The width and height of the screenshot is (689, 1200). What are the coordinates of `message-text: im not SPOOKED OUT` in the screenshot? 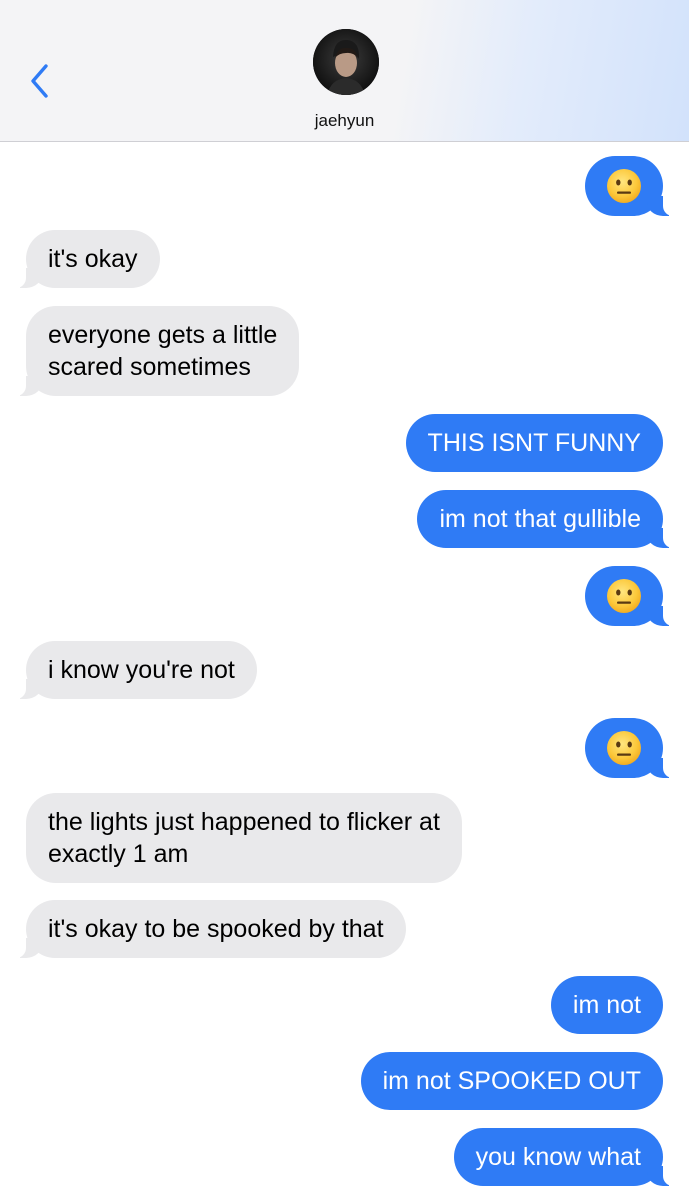 It's located at (511, 1081).